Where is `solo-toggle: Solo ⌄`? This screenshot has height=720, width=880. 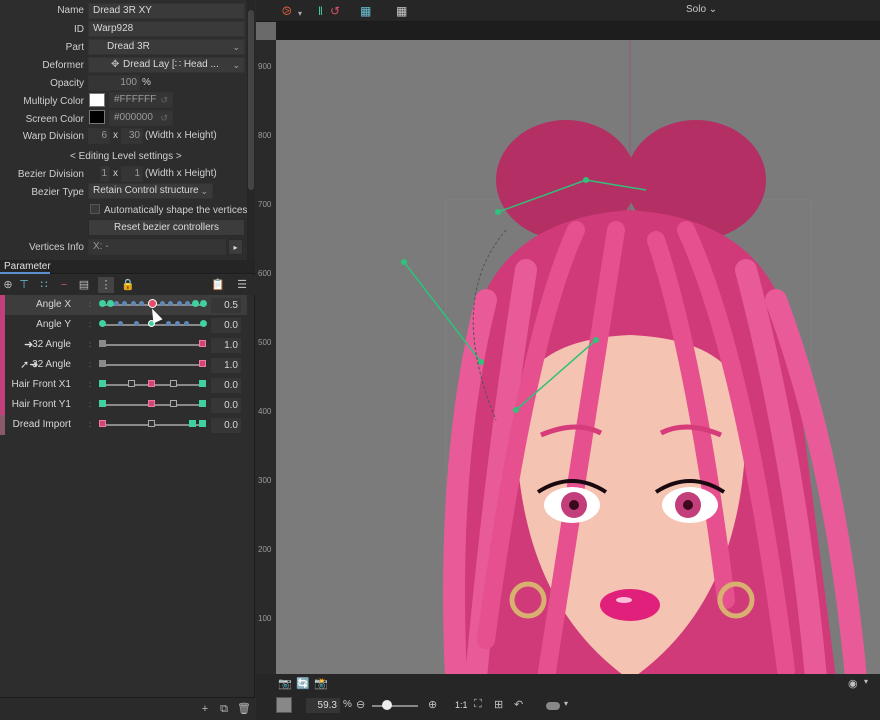 solo-toggle: Solo ⌄ is located at coordinates (701, 9).